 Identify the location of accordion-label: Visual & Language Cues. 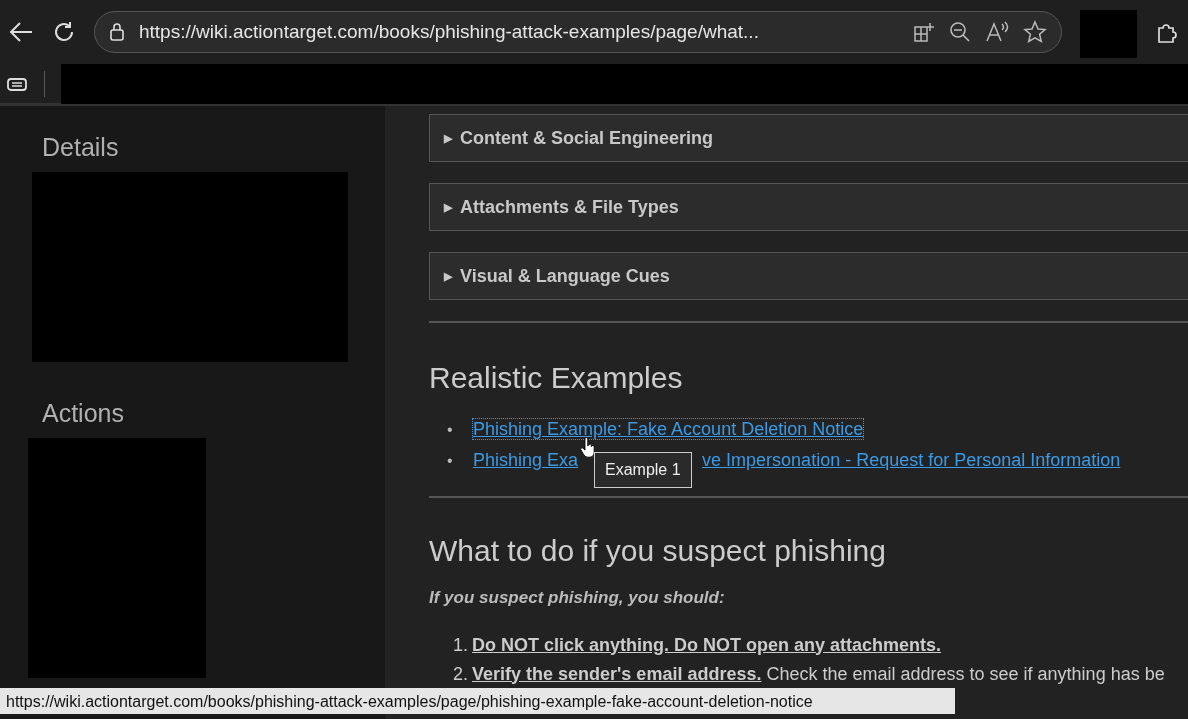
(565, 276).